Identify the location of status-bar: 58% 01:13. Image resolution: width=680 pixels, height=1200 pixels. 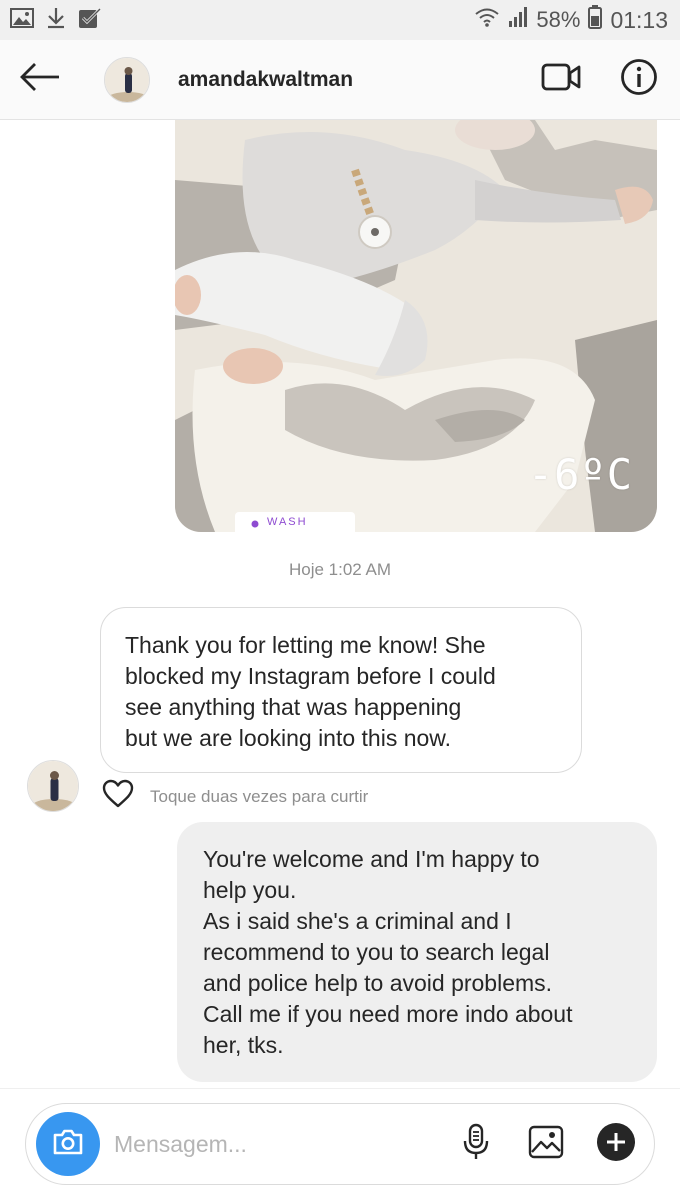
(340, 20).